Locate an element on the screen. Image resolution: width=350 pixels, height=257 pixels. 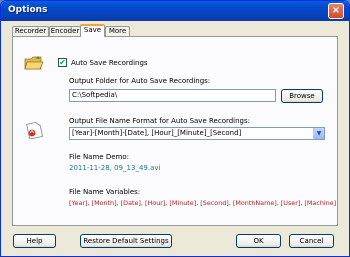
output-folder-input: C:\Softpedia\ is located at coordinates (172, 95).